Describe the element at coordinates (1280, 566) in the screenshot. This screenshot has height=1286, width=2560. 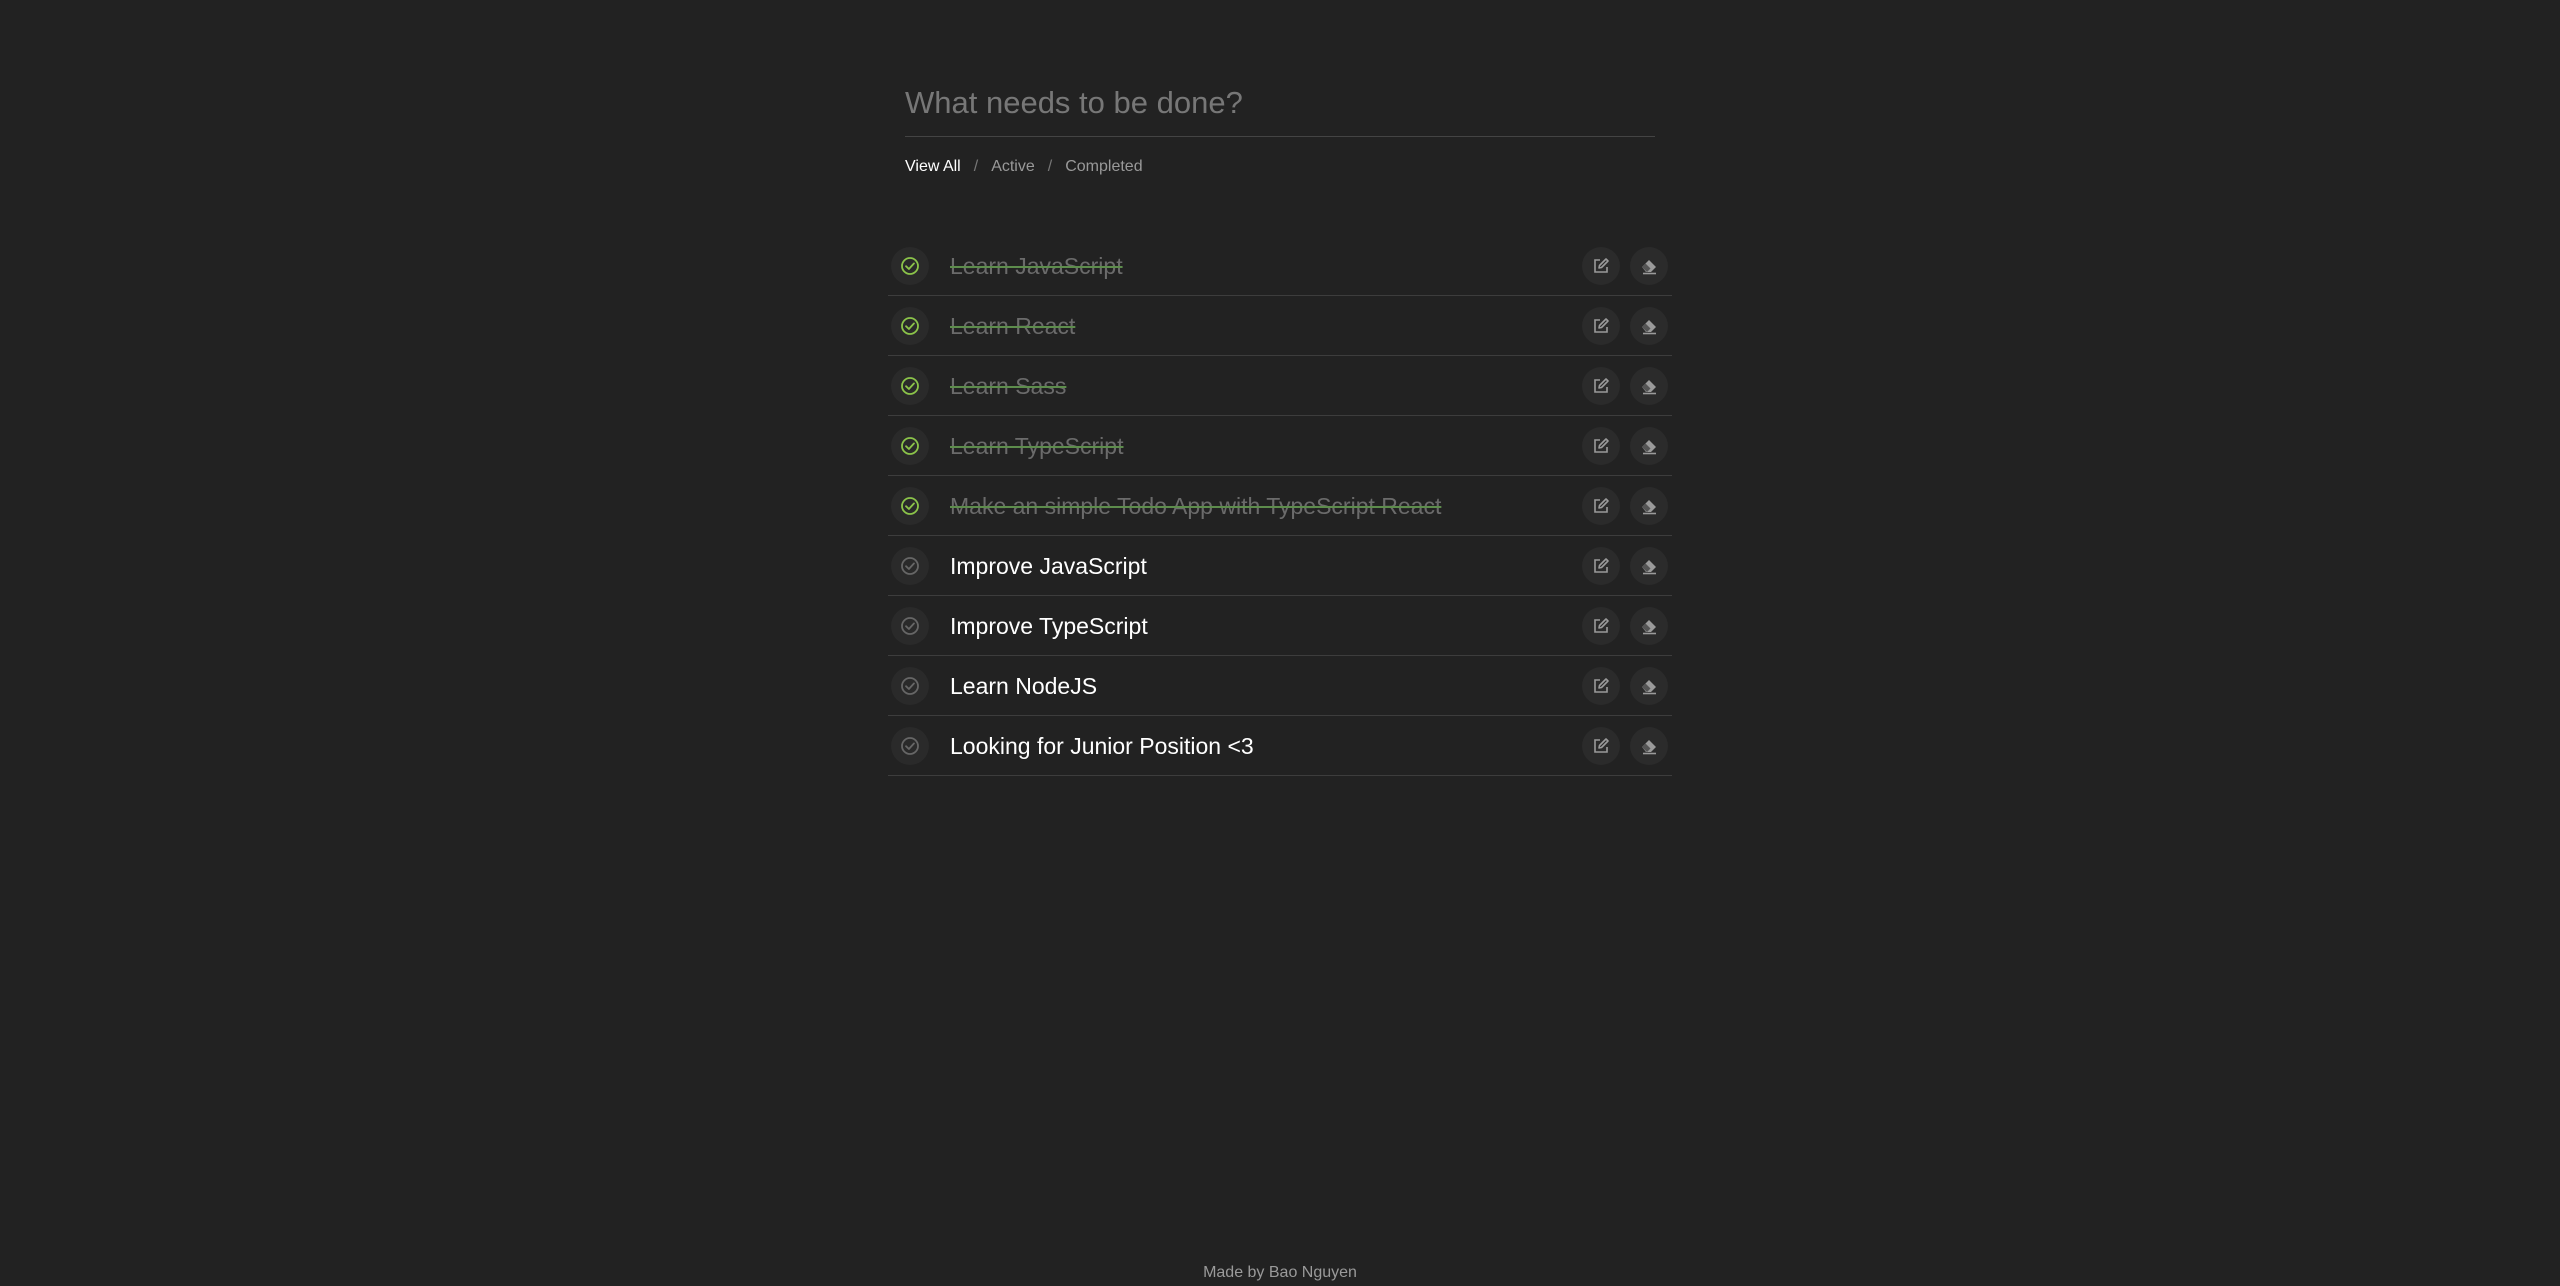
I see `todo-item: Improve JavaScript` at that location.